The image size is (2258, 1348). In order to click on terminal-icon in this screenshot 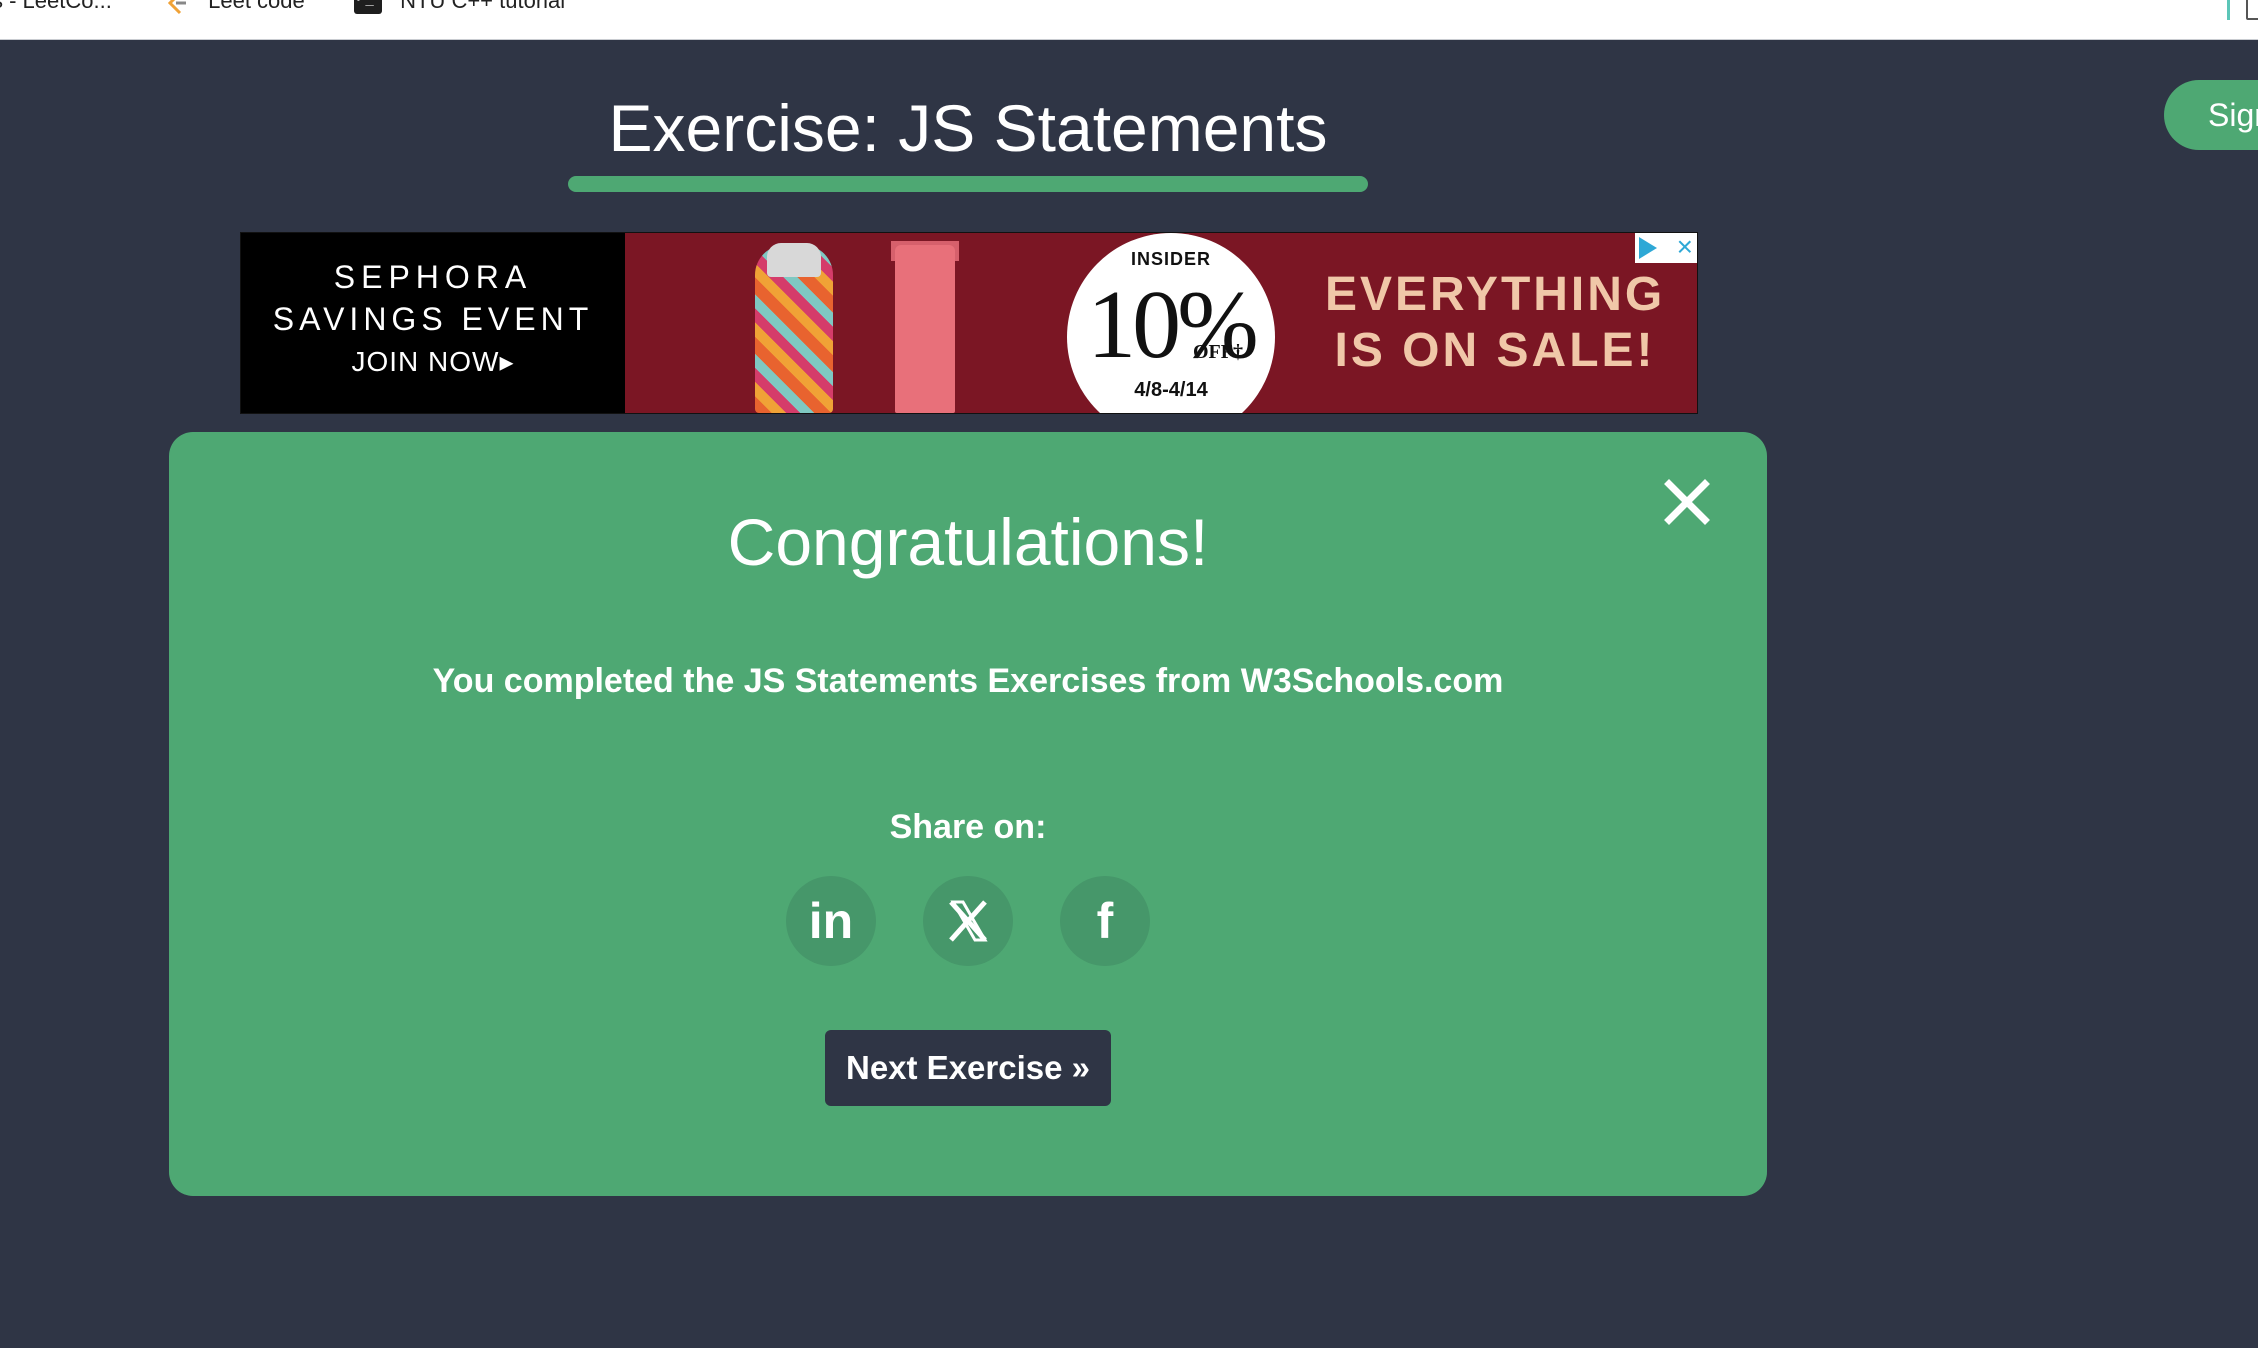, I will do `click(368, 7)`.